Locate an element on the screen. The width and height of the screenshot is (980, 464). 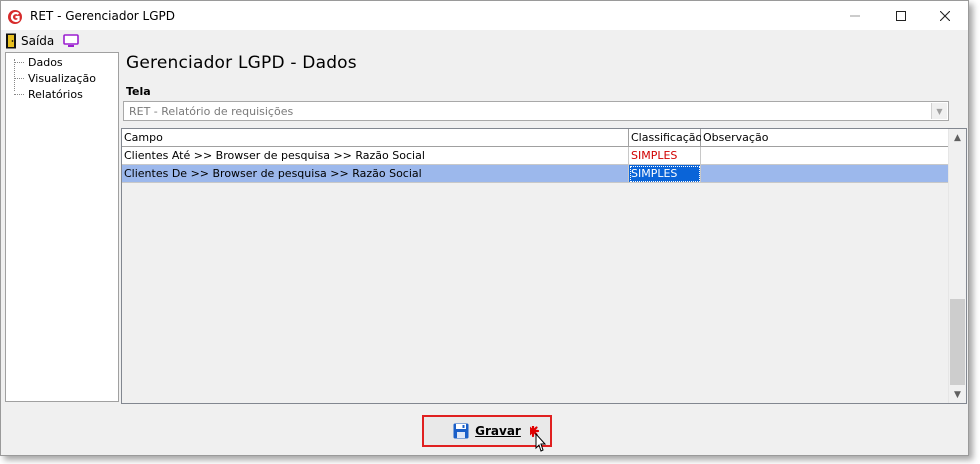
tela-label: Tela is located at coordinates (138, 91).